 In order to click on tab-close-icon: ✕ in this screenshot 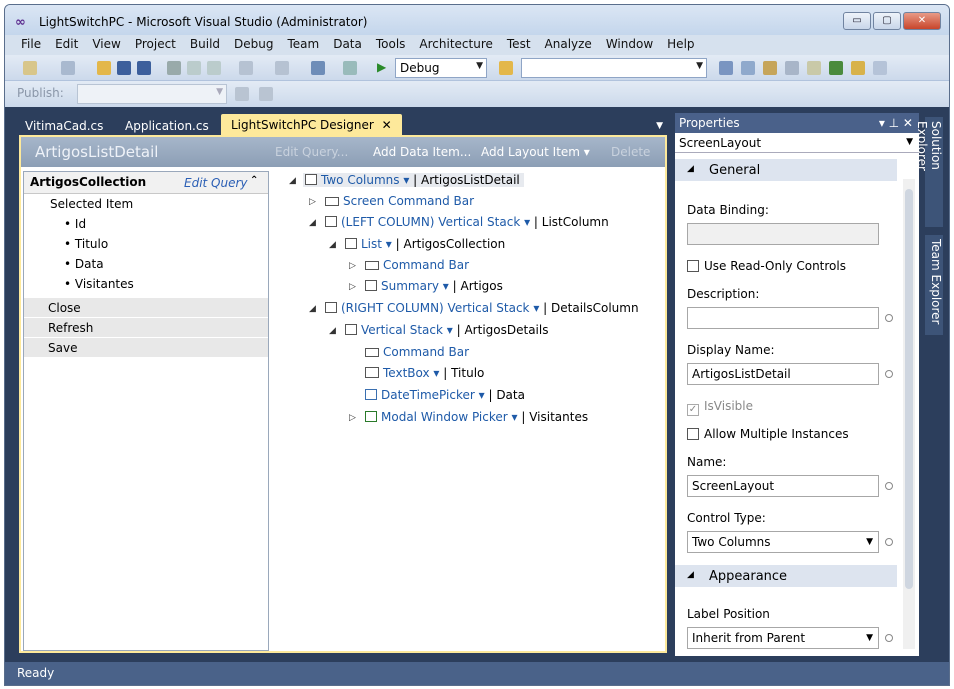, I will do `click(387, 125)`.